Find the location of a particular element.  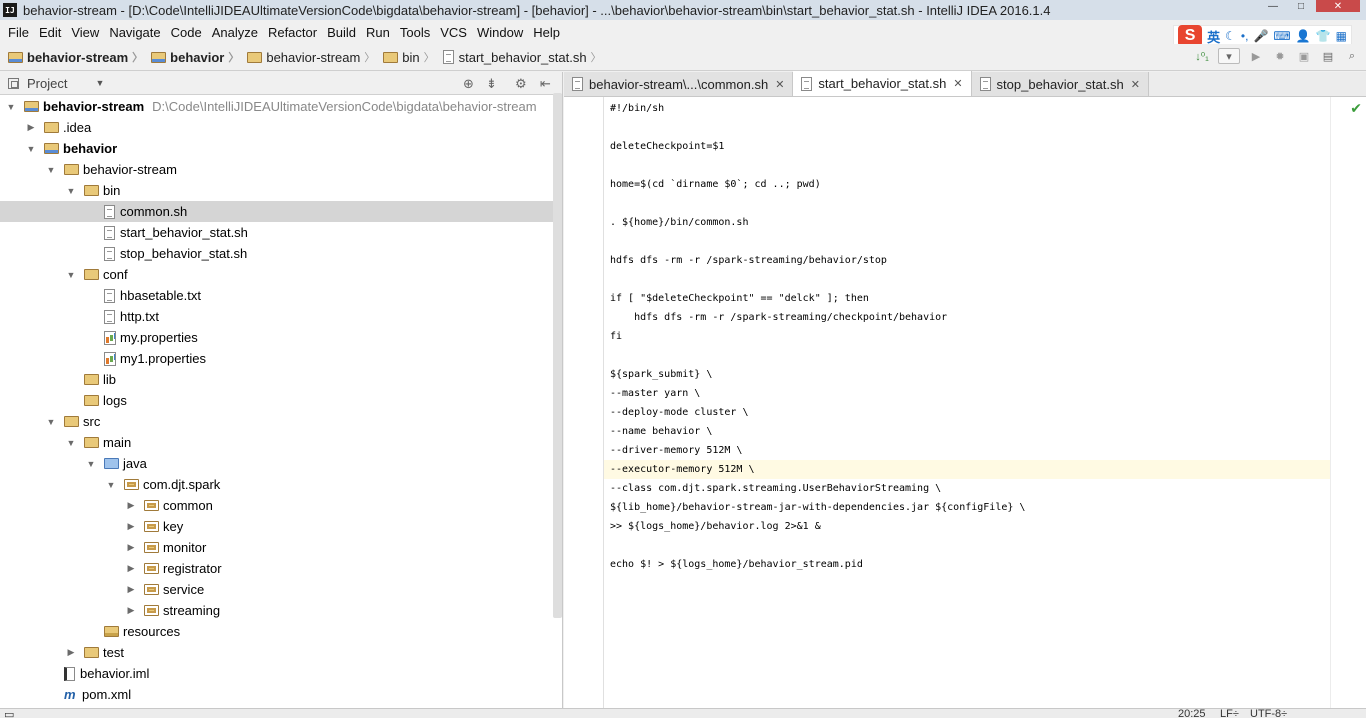

tree-node: ▶ test is located at coordinates (276, 652).